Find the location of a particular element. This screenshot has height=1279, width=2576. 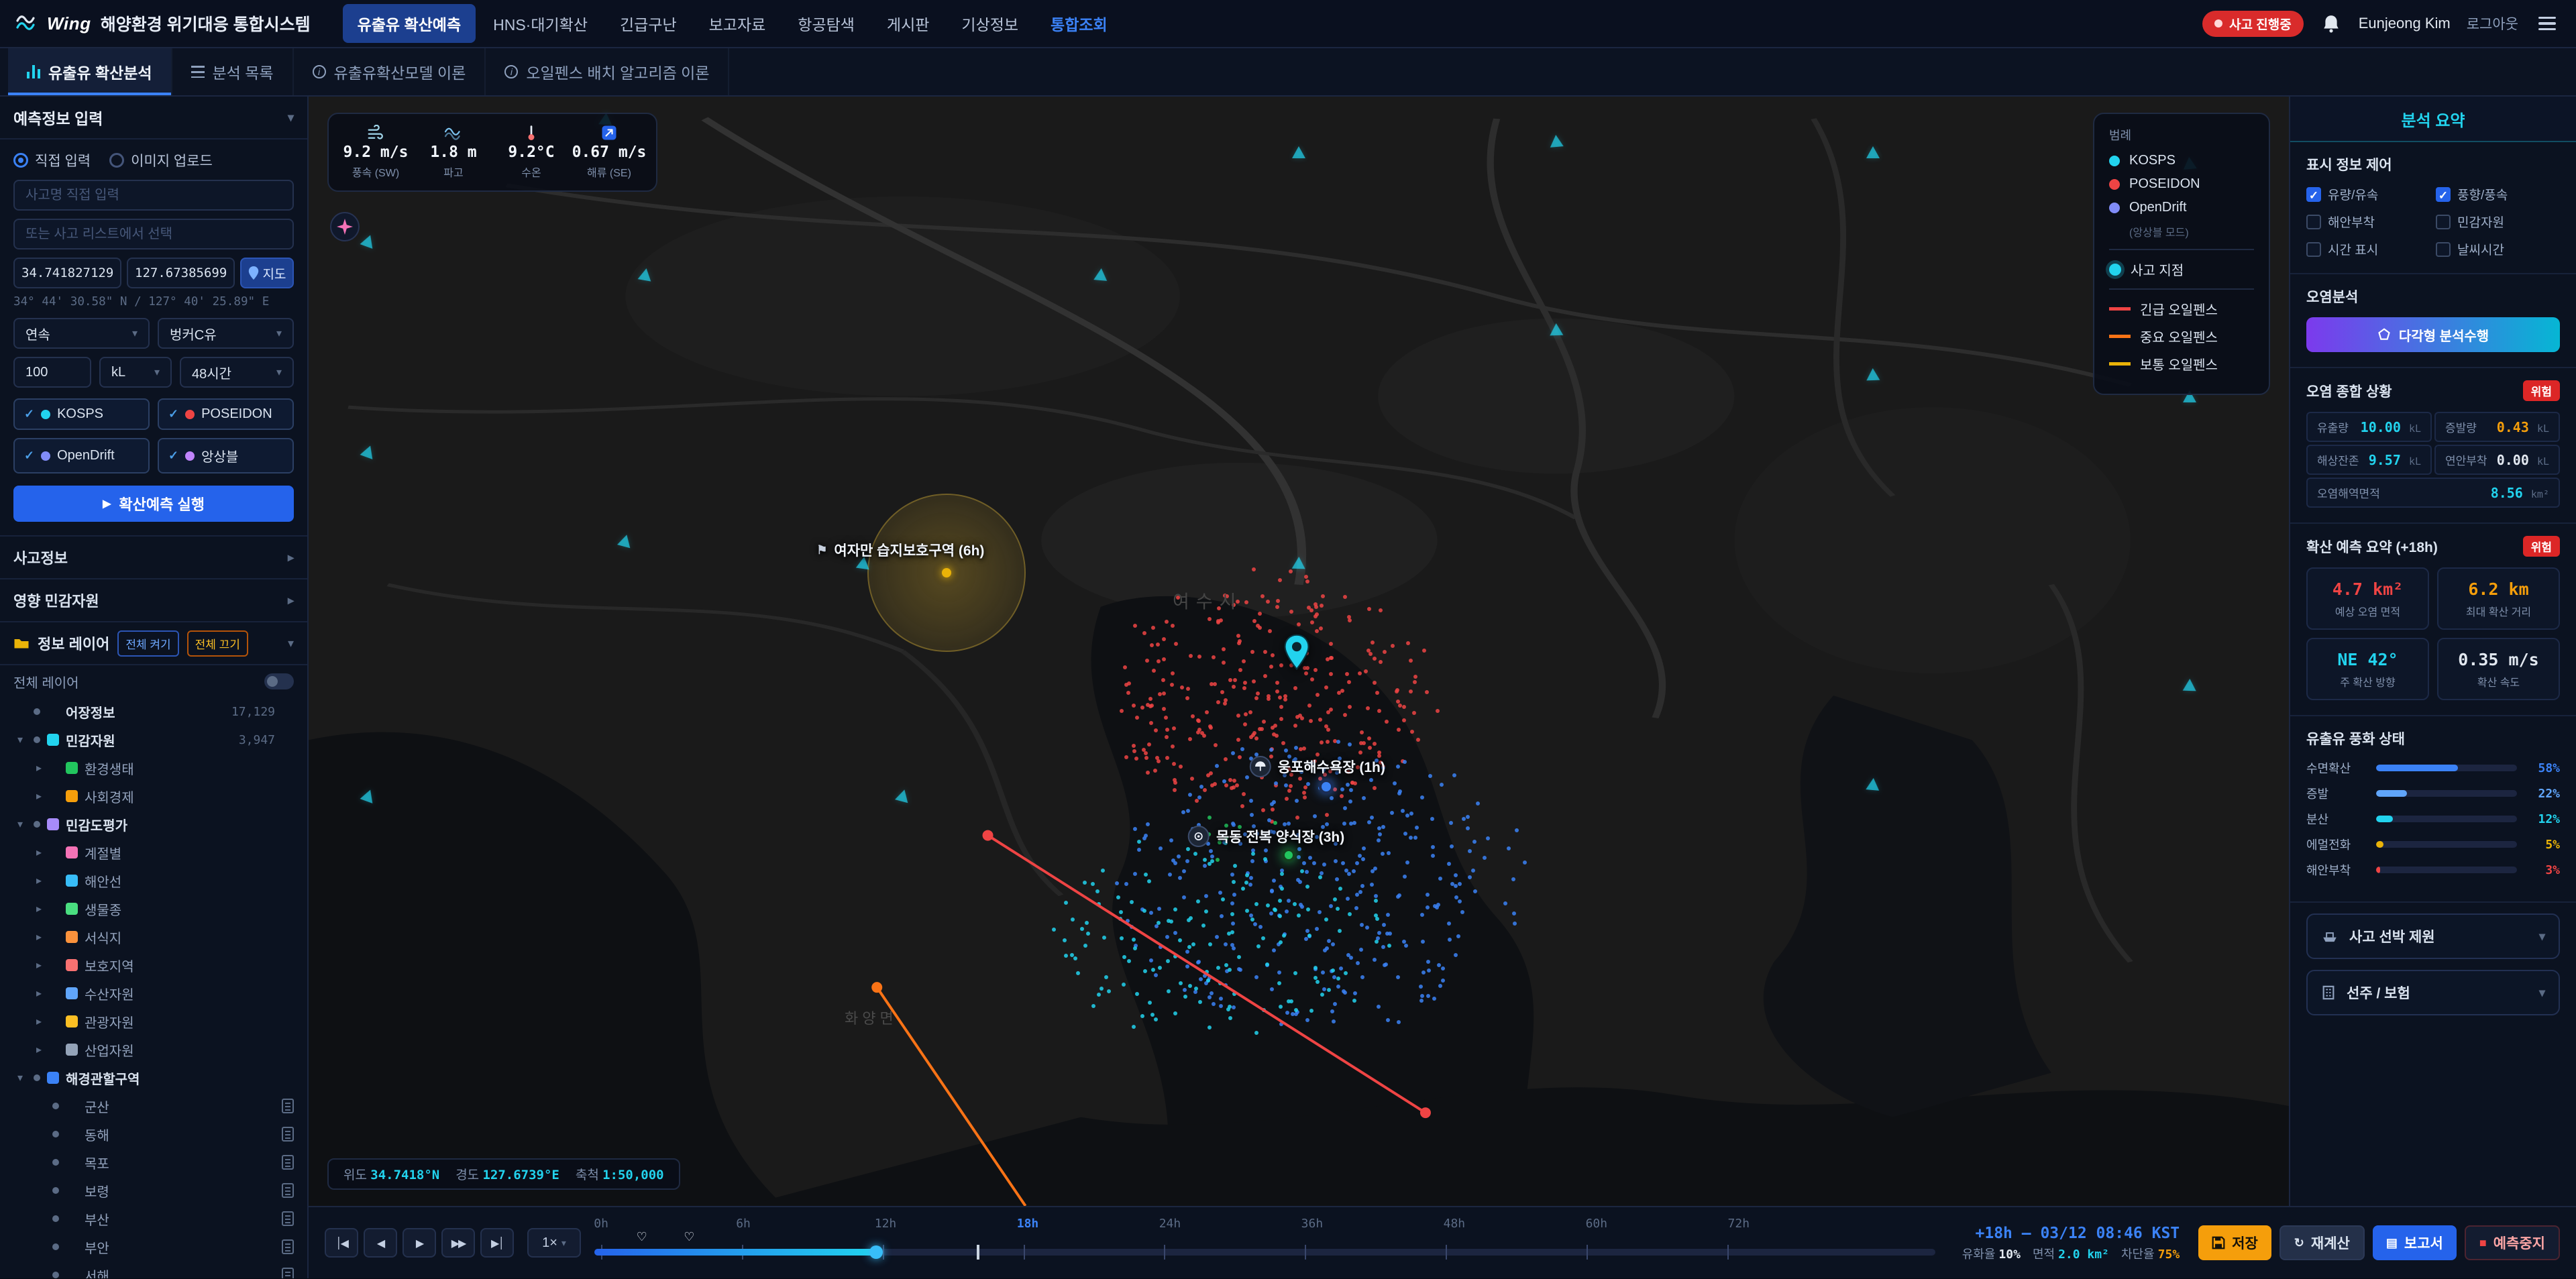

model-toggle: ✓ OpenDrift is located at coordinates (81, 456).